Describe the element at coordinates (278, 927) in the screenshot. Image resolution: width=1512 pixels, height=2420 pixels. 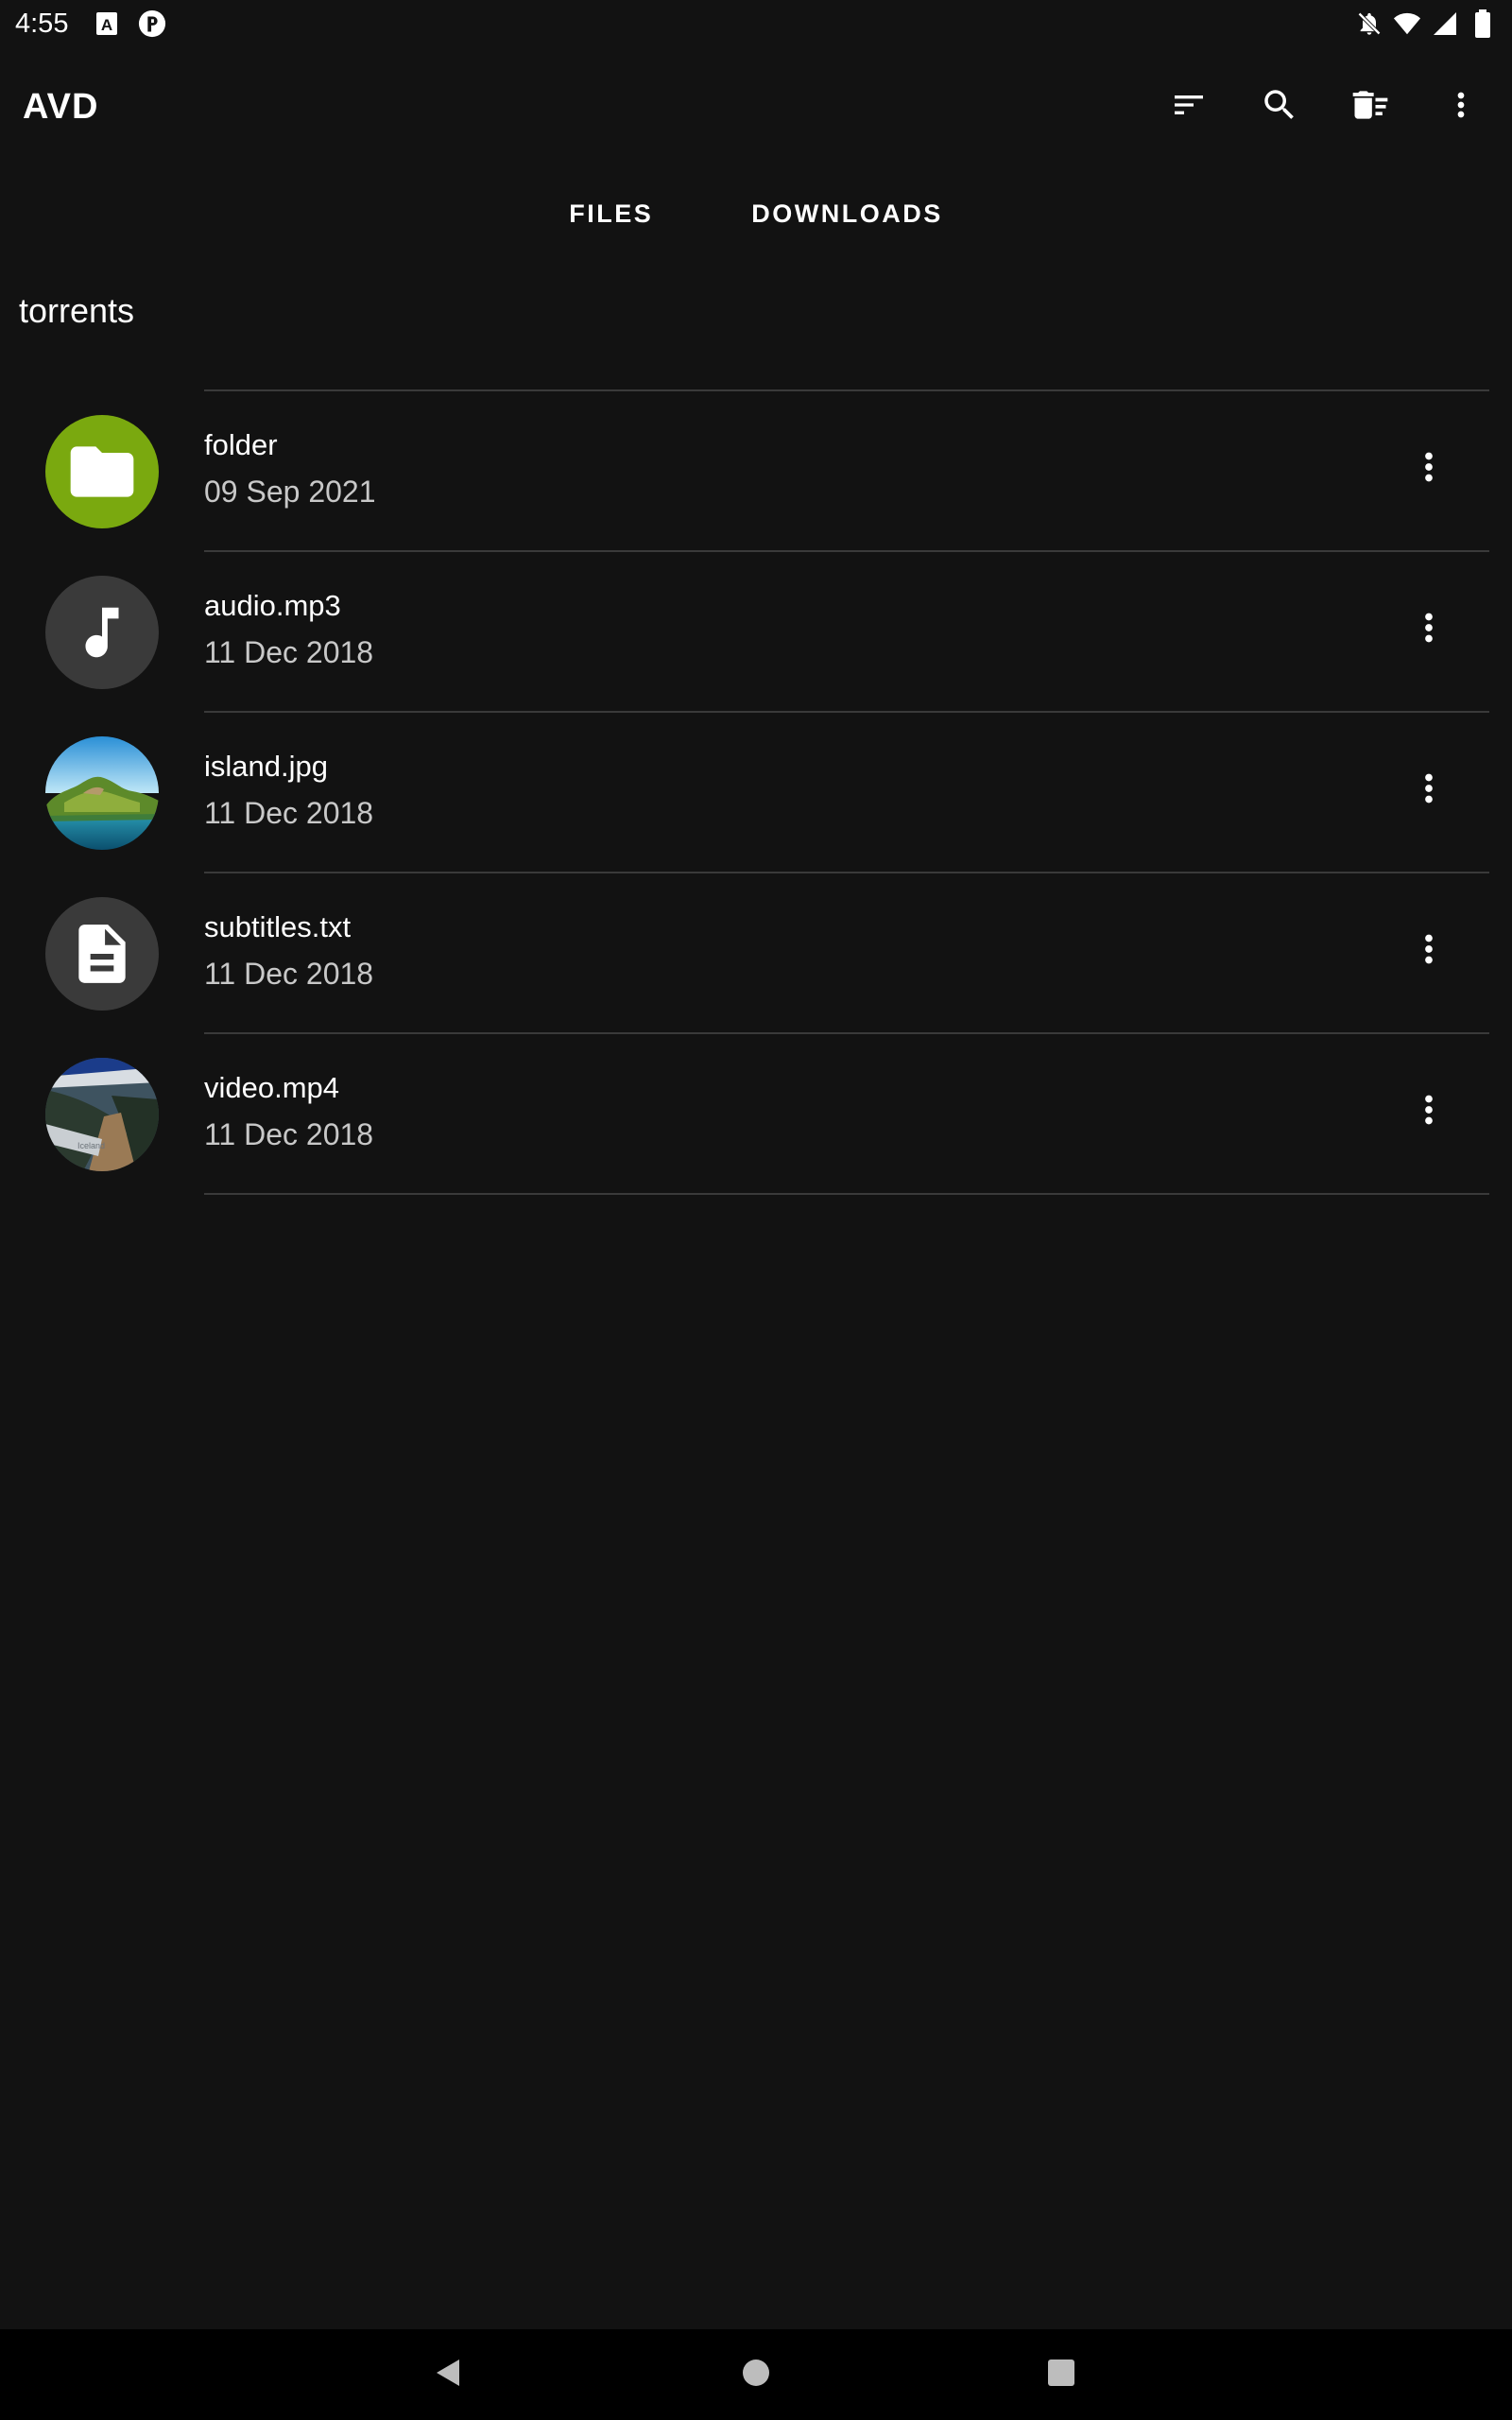
I see `file-name: subtitles.txt` at that location.